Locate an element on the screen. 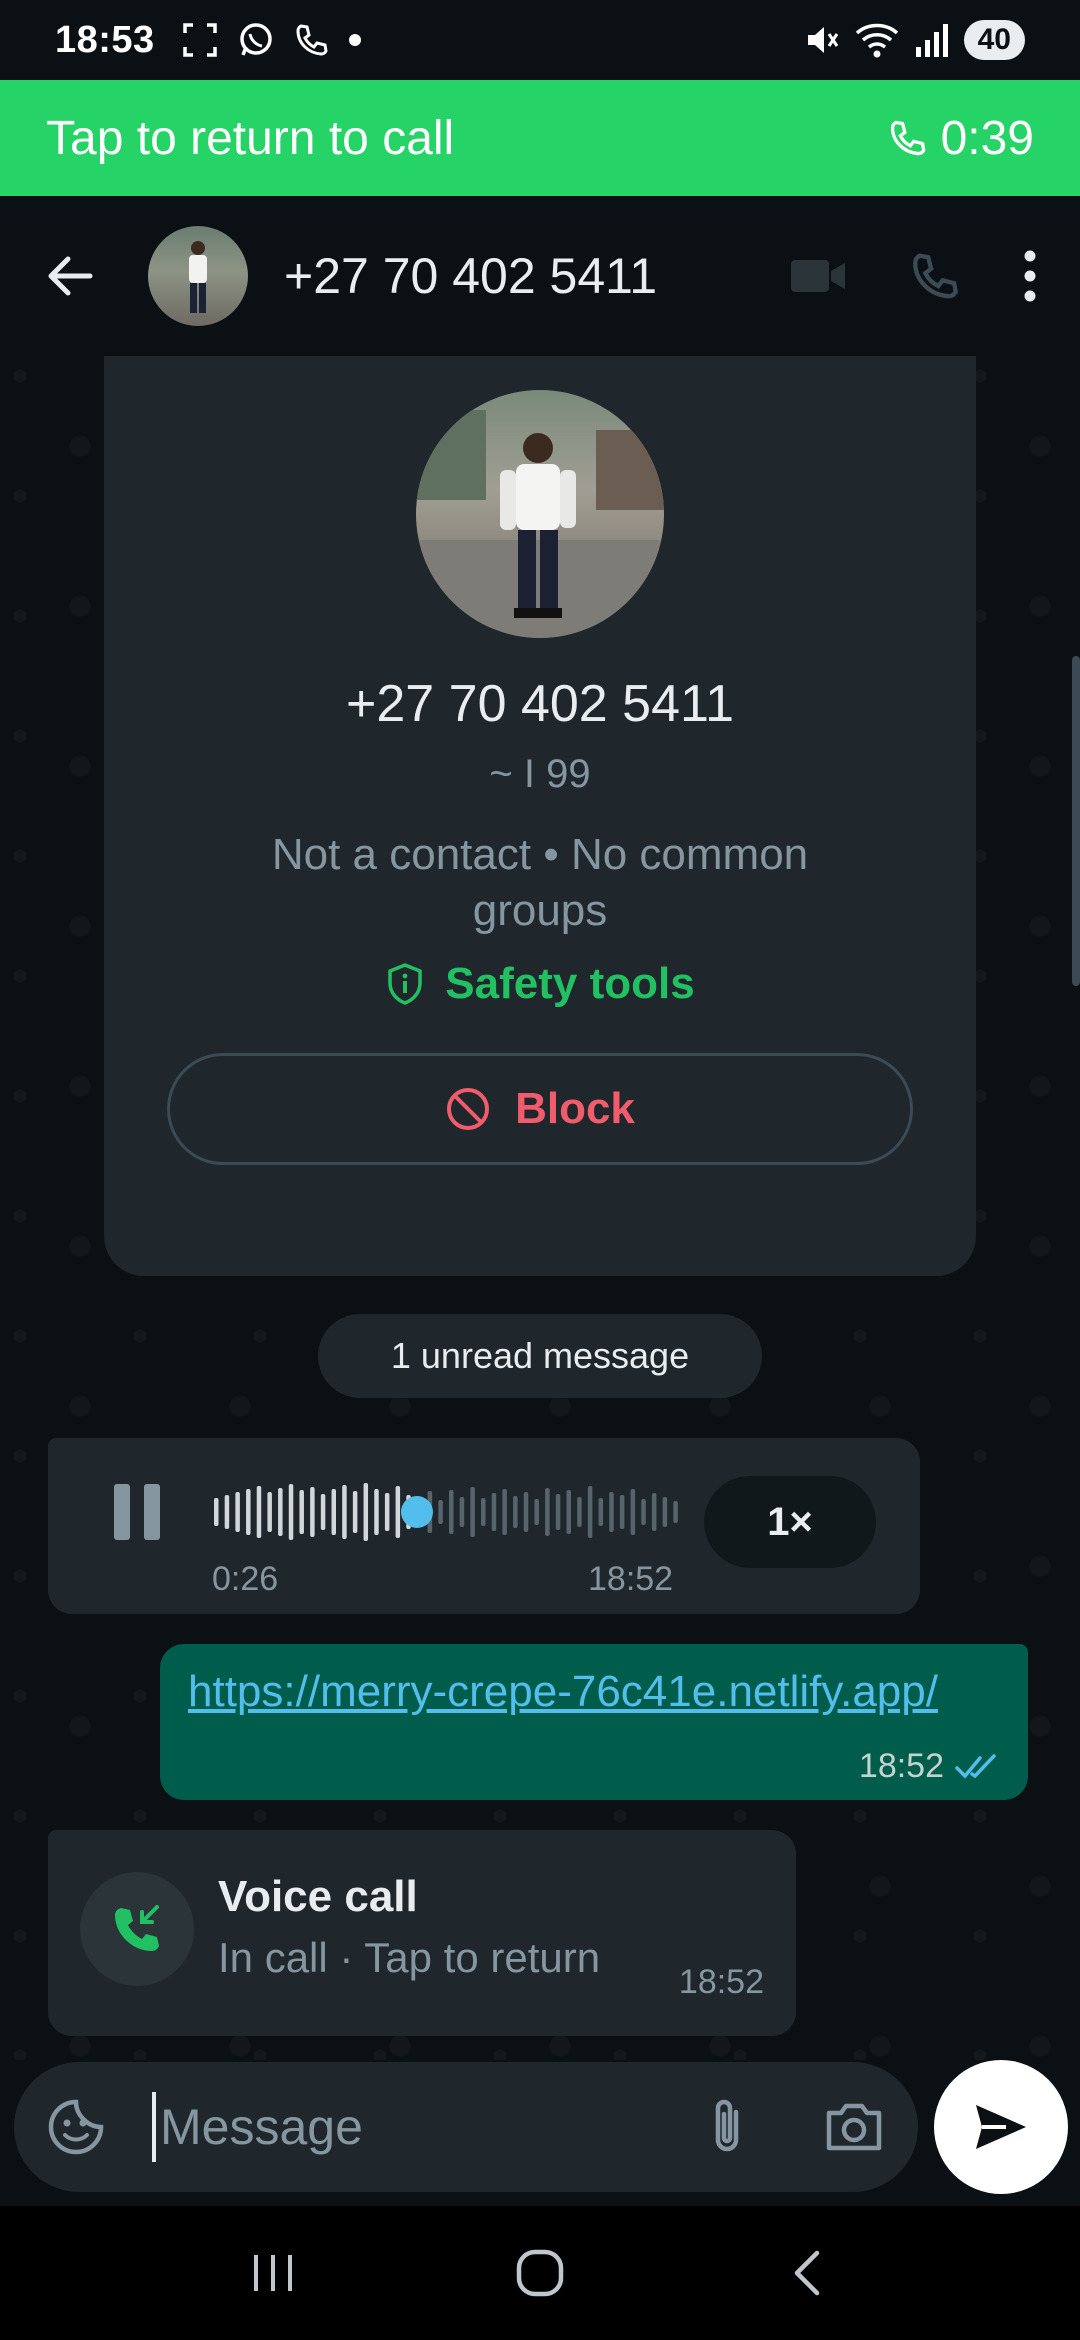 Image resolution: width=1080 pixels, height=2340 pixels. camera-icon is located at coordinates (854, 2127).